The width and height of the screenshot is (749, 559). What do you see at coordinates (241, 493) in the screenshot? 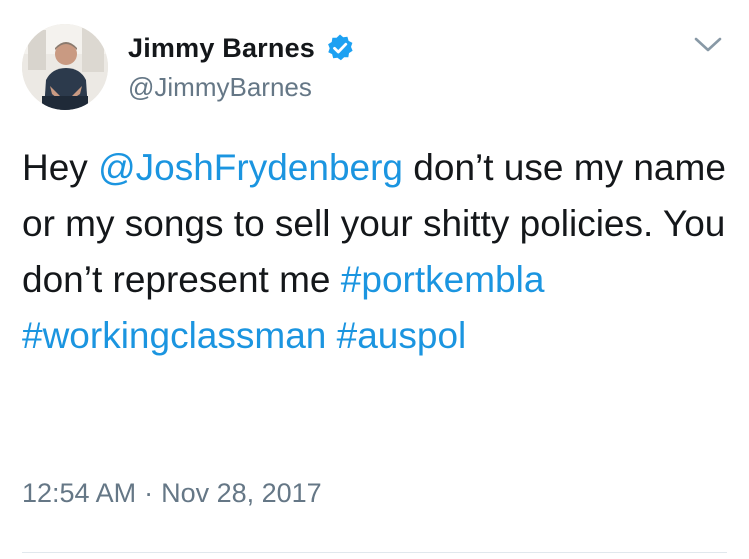
I see `timestamp-date: Nov 28, 2017` at bounding box center [241, 493].